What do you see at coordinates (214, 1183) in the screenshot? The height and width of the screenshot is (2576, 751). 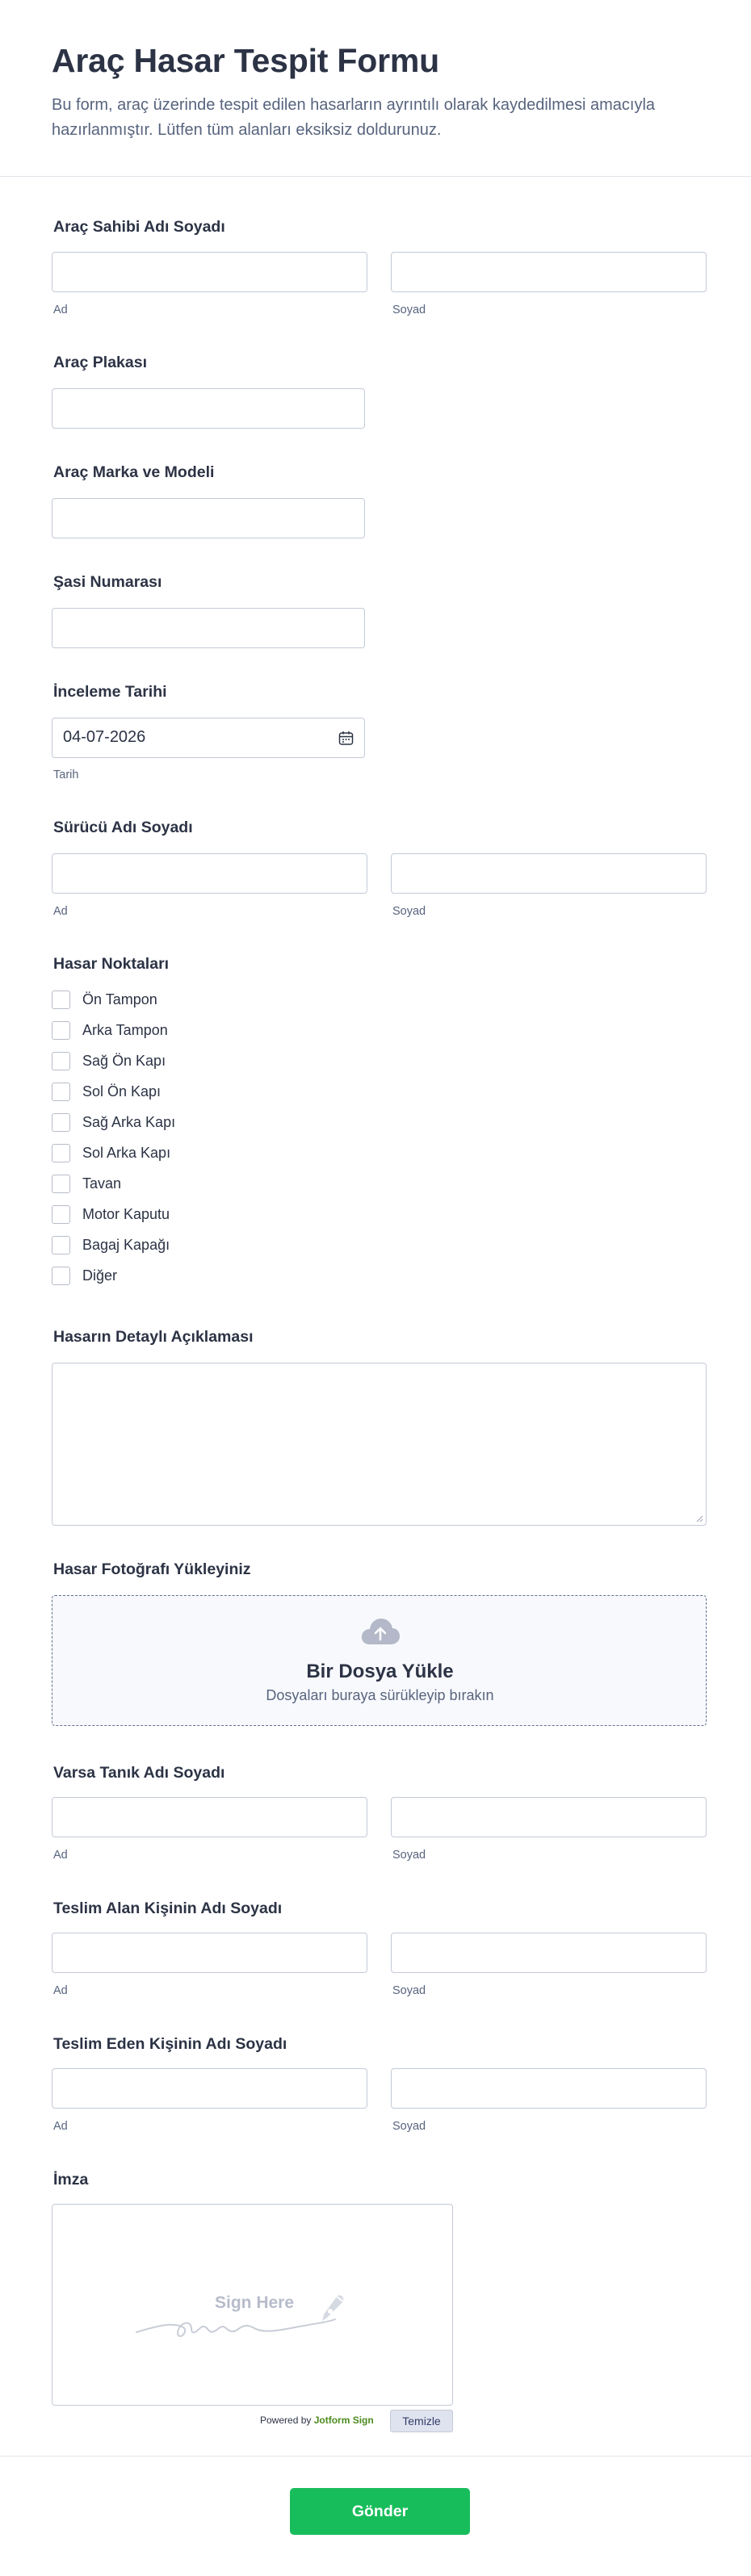 I see `damage-option-tavan: Tavan` at bounding box center [214, 1183].